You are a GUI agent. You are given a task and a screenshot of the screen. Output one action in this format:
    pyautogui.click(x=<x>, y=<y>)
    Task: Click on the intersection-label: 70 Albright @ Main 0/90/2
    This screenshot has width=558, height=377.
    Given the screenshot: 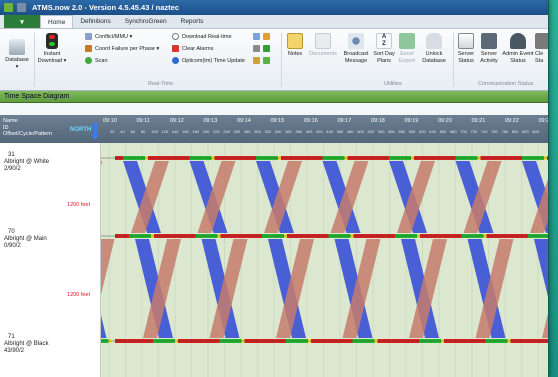 What is the action you would take?
    pyautogui.click(x=25, y=239)
    